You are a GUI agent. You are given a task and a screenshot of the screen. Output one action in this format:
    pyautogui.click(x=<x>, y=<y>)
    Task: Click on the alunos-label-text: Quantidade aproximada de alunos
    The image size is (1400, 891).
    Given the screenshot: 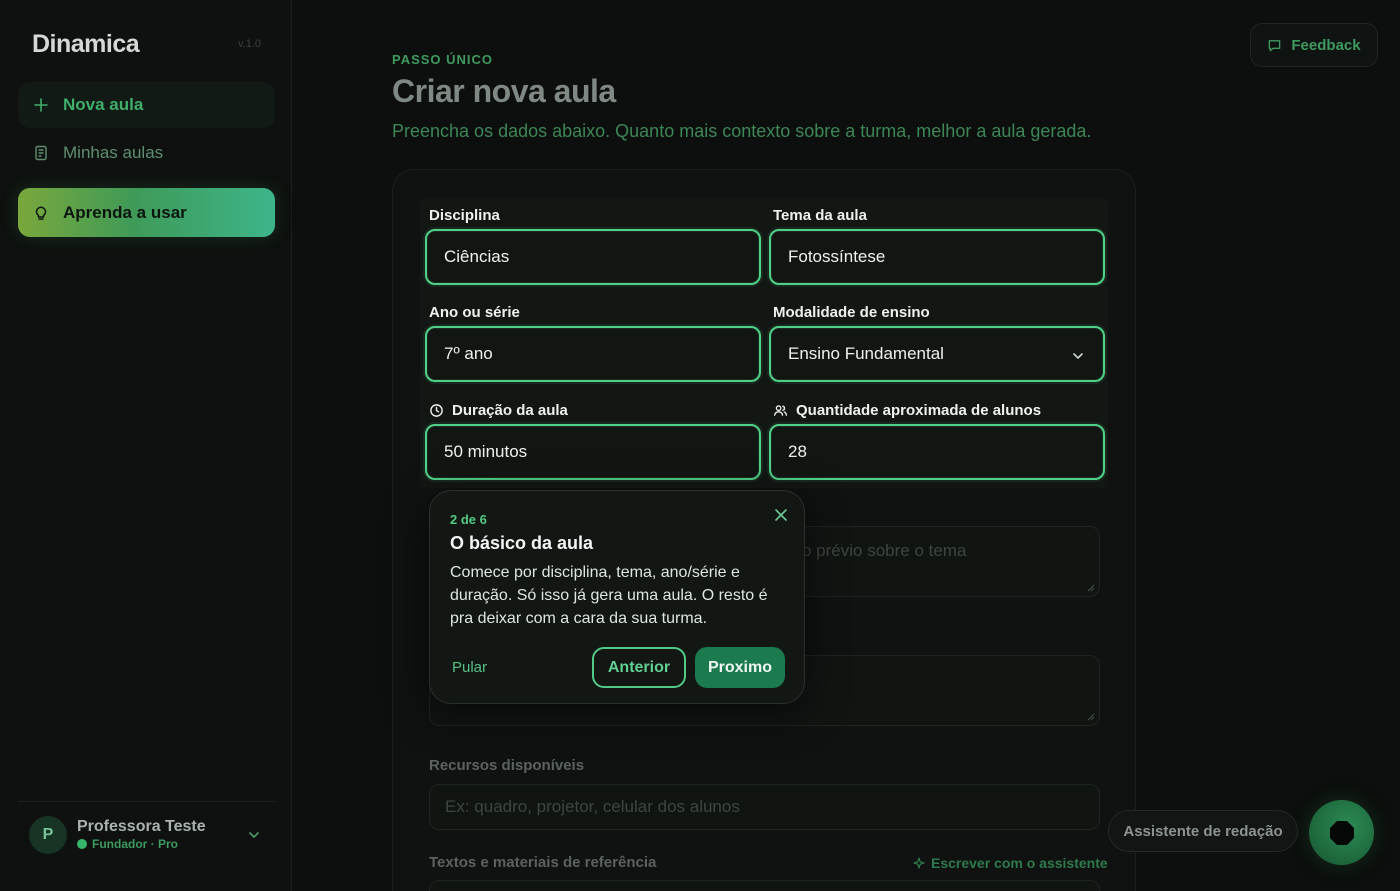 What is the action you would take?
    pyautogui.click(x=919, y=410)
    